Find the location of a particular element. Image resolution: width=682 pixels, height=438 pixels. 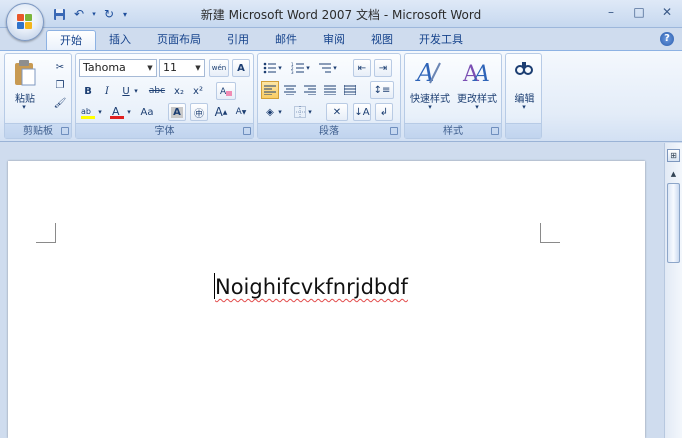

maximize-button: □ is located at coordinates (639, 12).